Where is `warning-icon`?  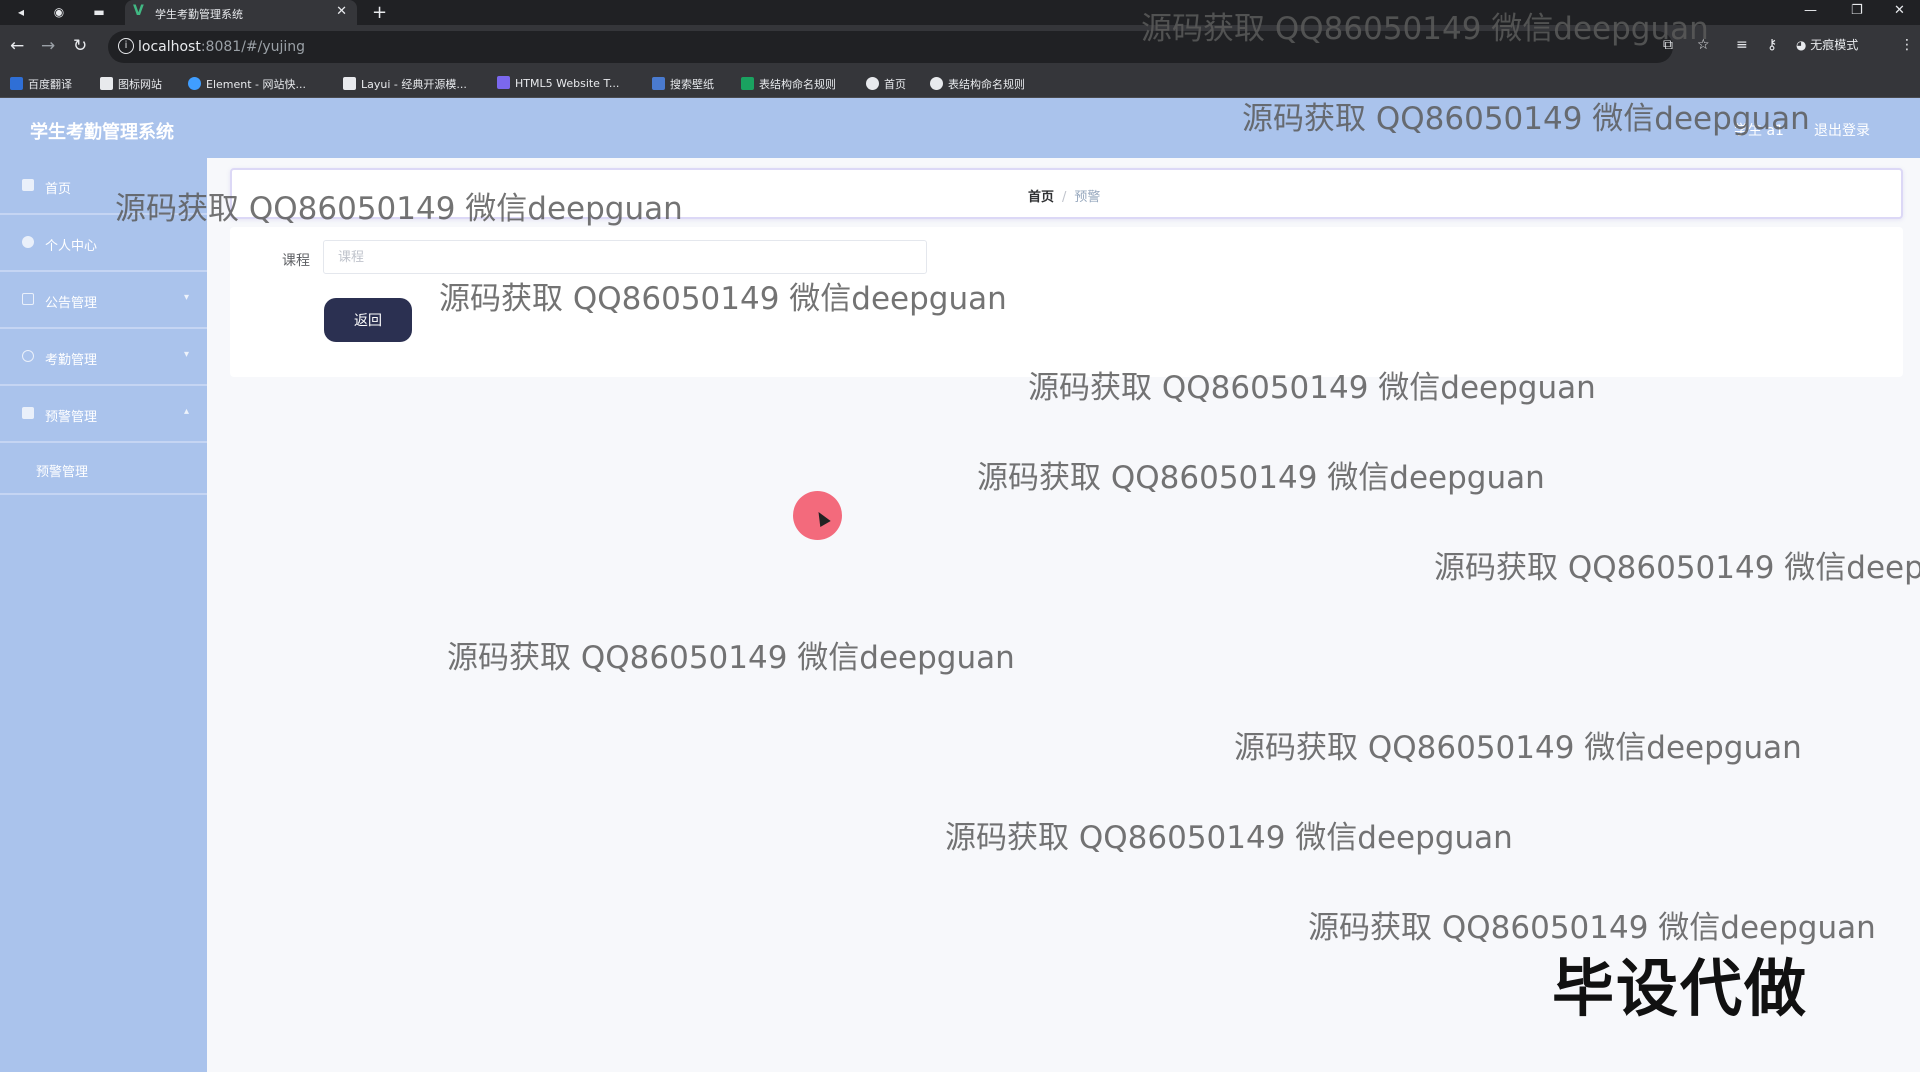 warning-icon is located at coordinates (28, 413).